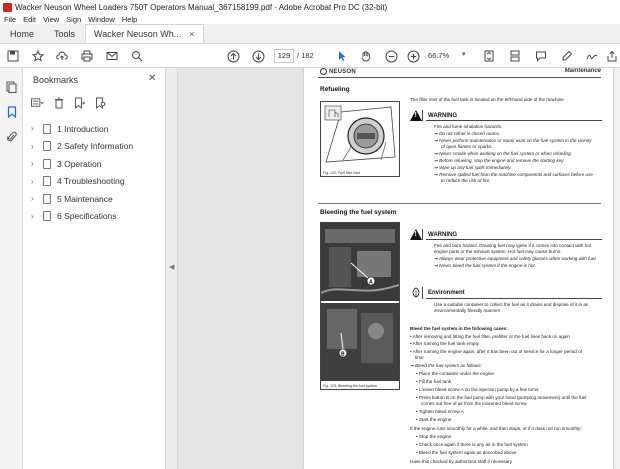  What do you see at coordinates (467, 133) in the screenshot?
I see `warning-line: ⇒ Do not refuel in closed rooms.` at bounding box center [467, 133].